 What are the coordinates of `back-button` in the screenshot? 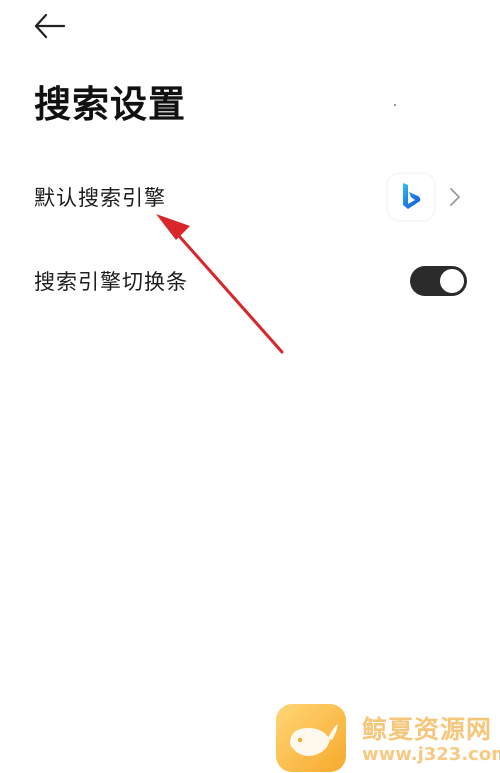 It's located at (50, 26).